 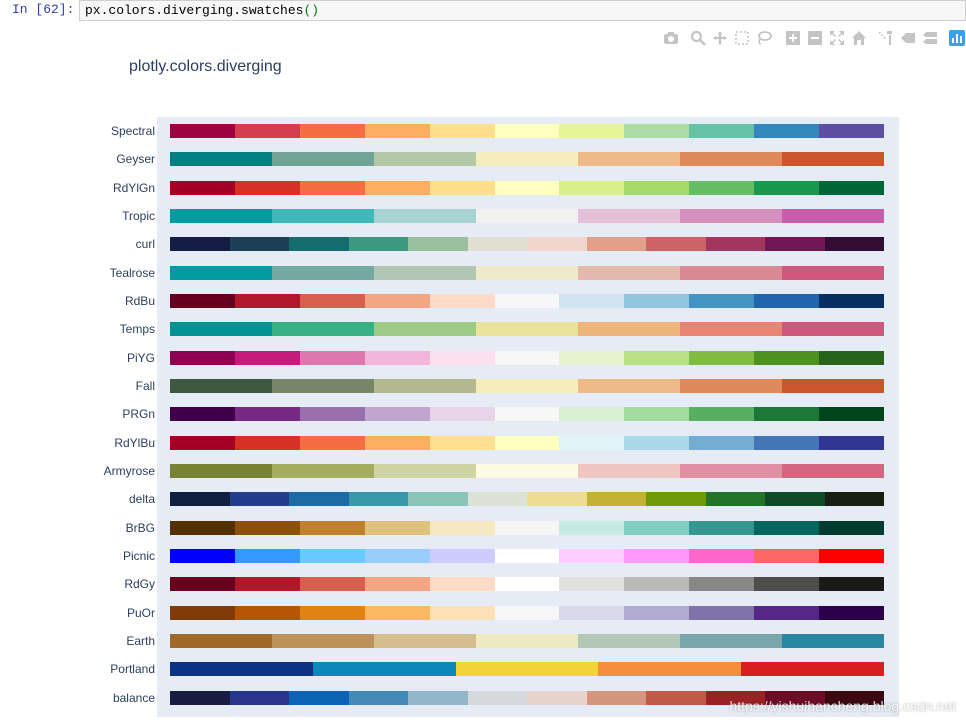 I want to click on plotly-logo-icon, so click(x=957, y=38).